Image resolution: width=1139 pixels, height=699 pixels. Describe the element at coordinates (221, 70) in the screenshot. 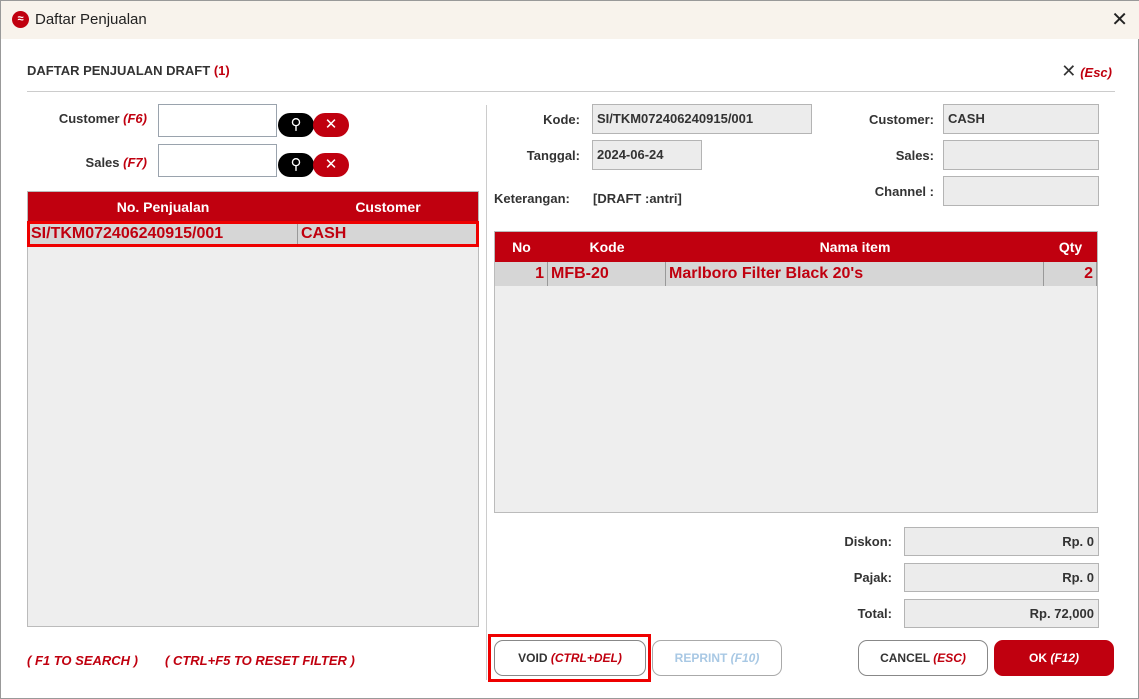

I see `draft-count: (1)` at that location.